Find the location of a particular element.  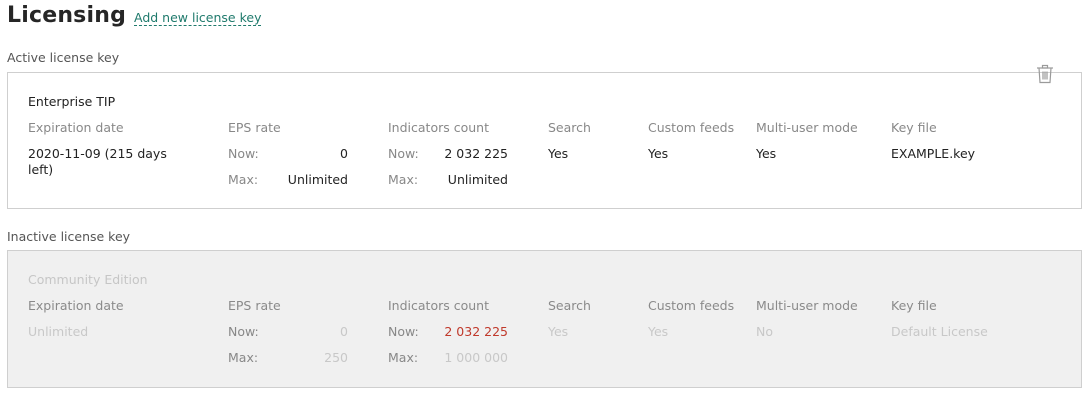

license-name: Community Edition is located at coordinates (88, 279).